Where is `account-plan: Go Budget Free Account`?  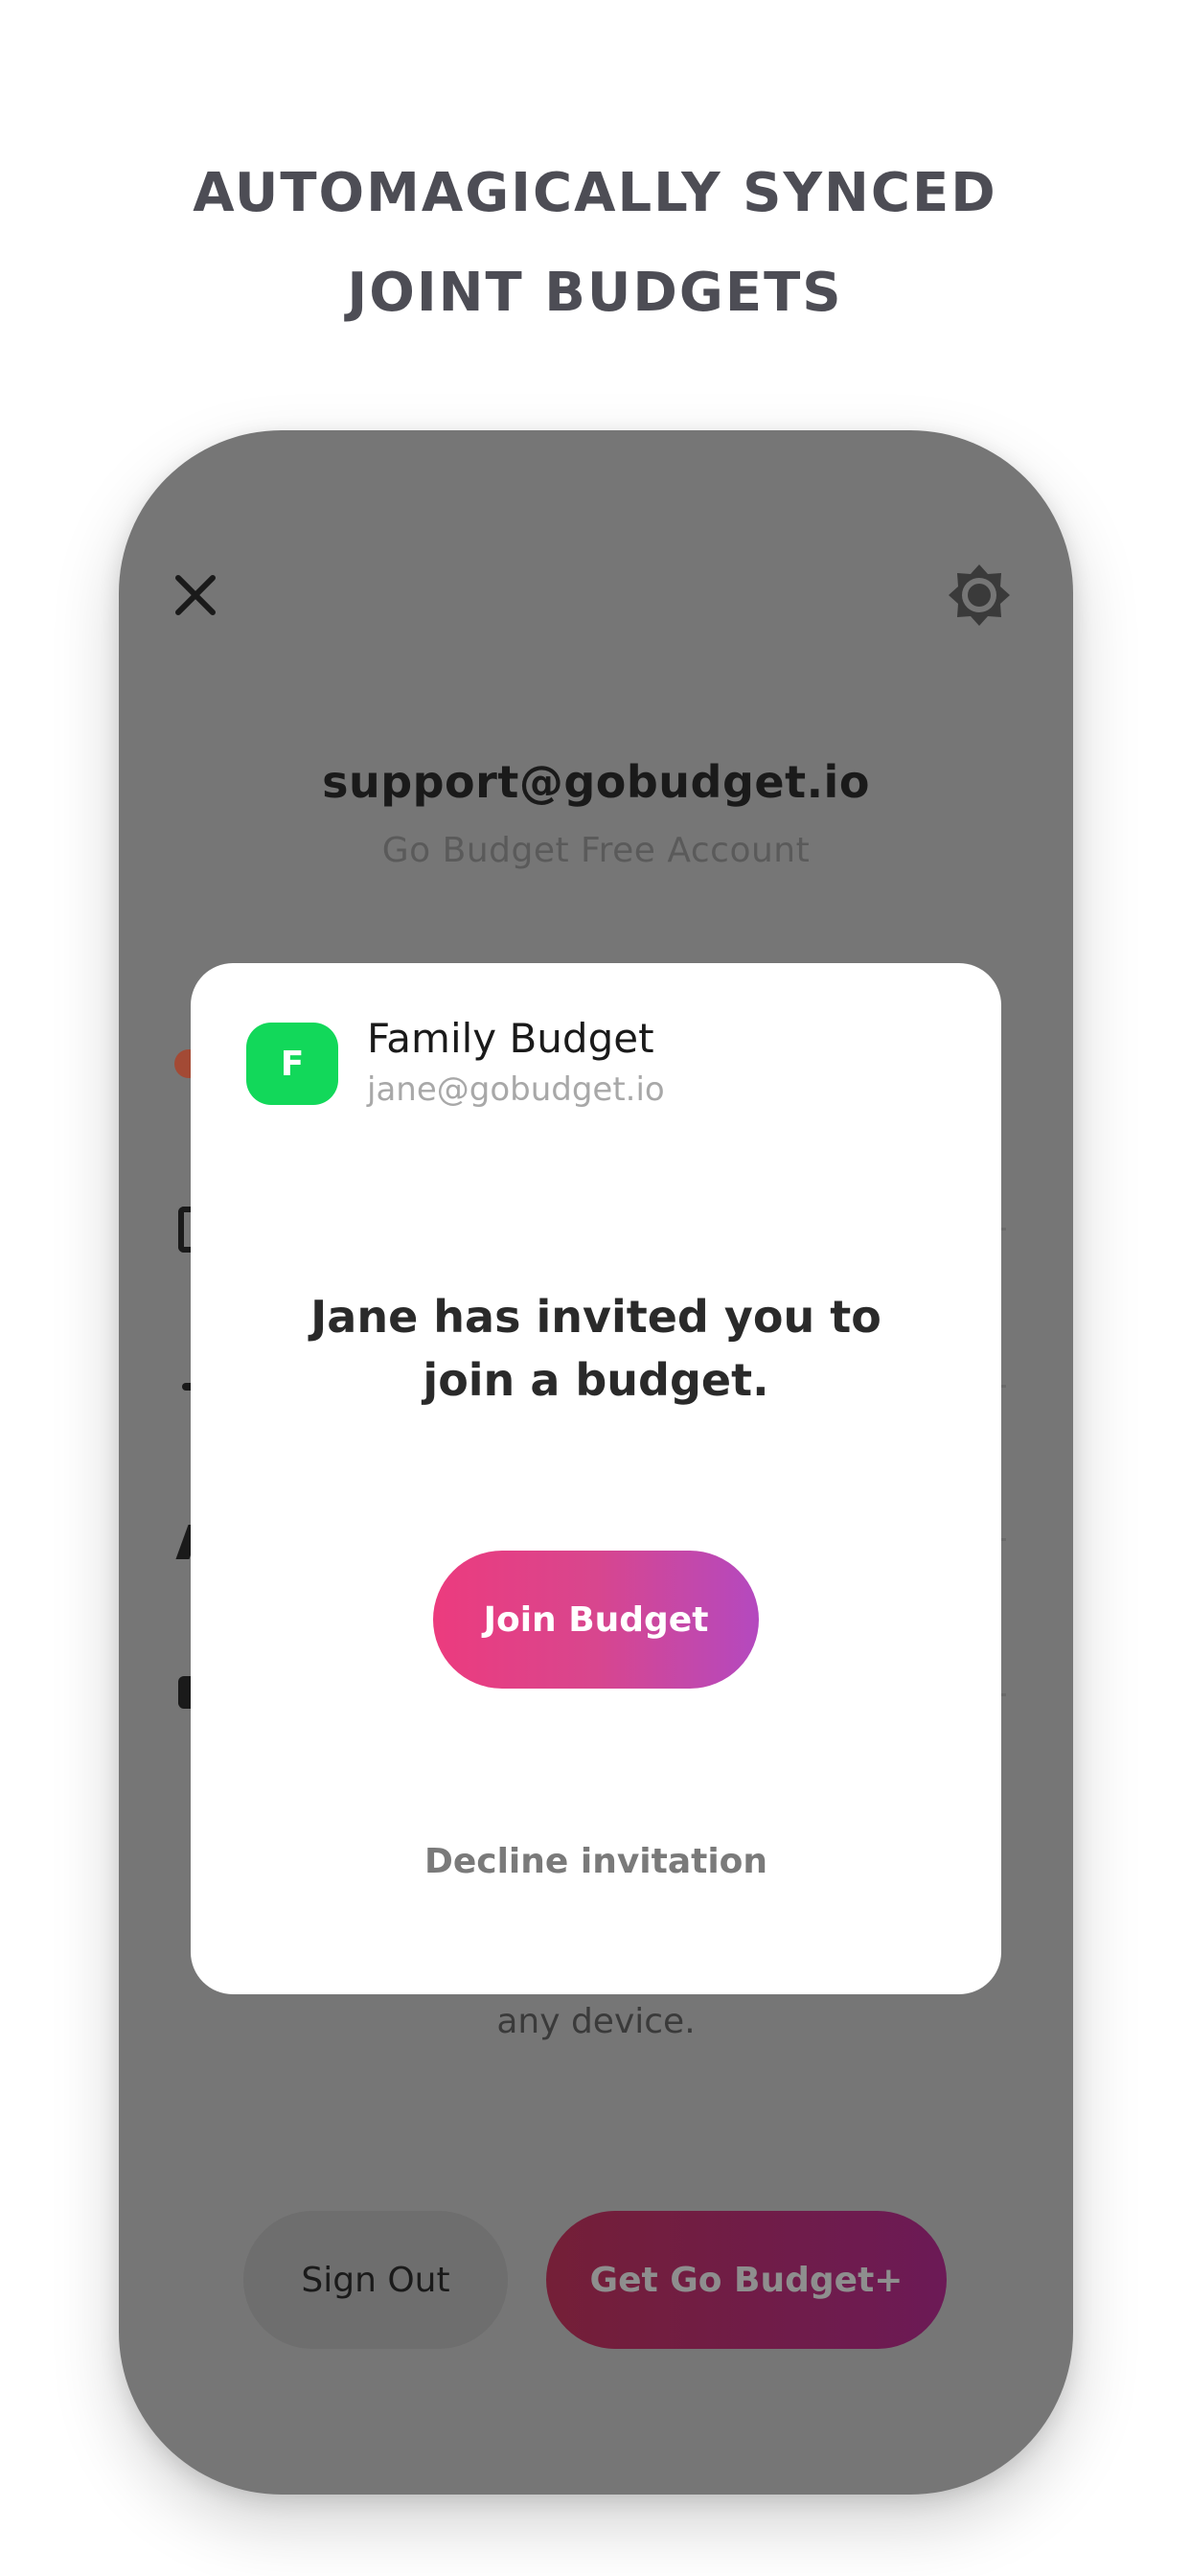 account-plan: Go Budget Free Account is located at coordinates (596, 851).